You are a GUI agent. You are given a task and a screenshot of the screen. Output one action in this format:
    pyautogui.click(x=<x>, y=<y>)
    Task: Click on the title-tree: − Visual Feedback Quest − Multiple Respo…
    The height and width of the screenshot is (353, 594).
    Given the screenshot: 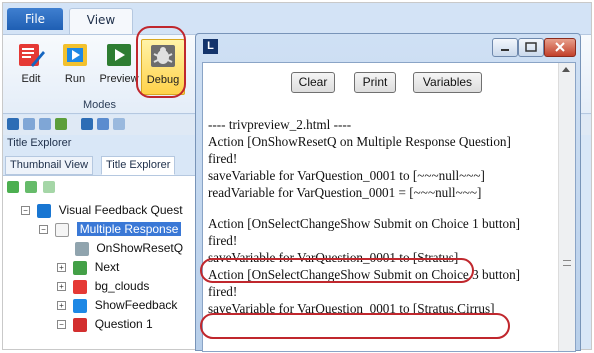 What is the action you would take?
    pyautogui.click(x=103, y=274)
    